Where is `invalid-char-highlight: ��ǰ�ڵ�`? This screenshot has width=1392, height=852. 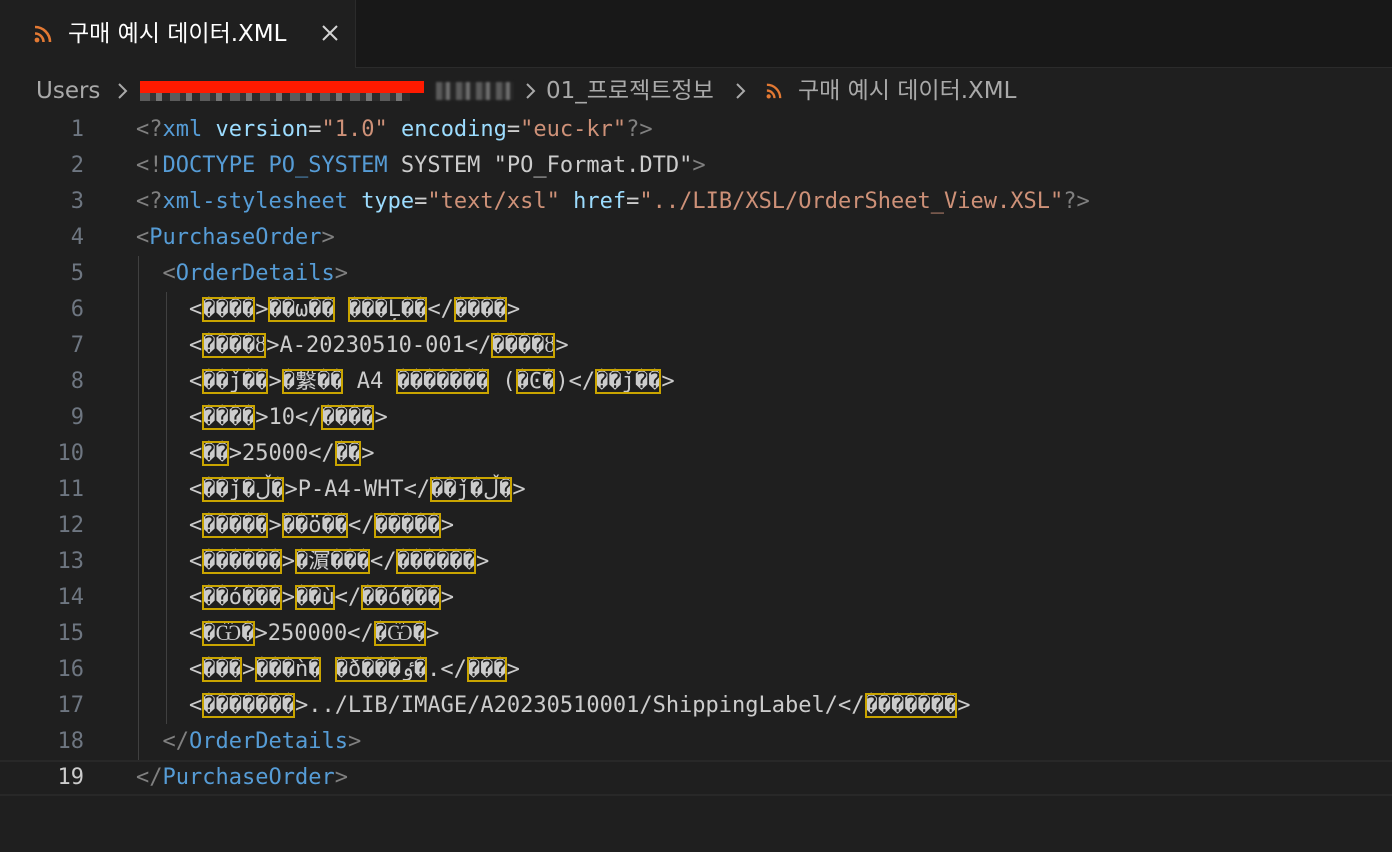 invalid-char-highlight: ��ǰ�ڵ� is located at coordinates (243, 489).